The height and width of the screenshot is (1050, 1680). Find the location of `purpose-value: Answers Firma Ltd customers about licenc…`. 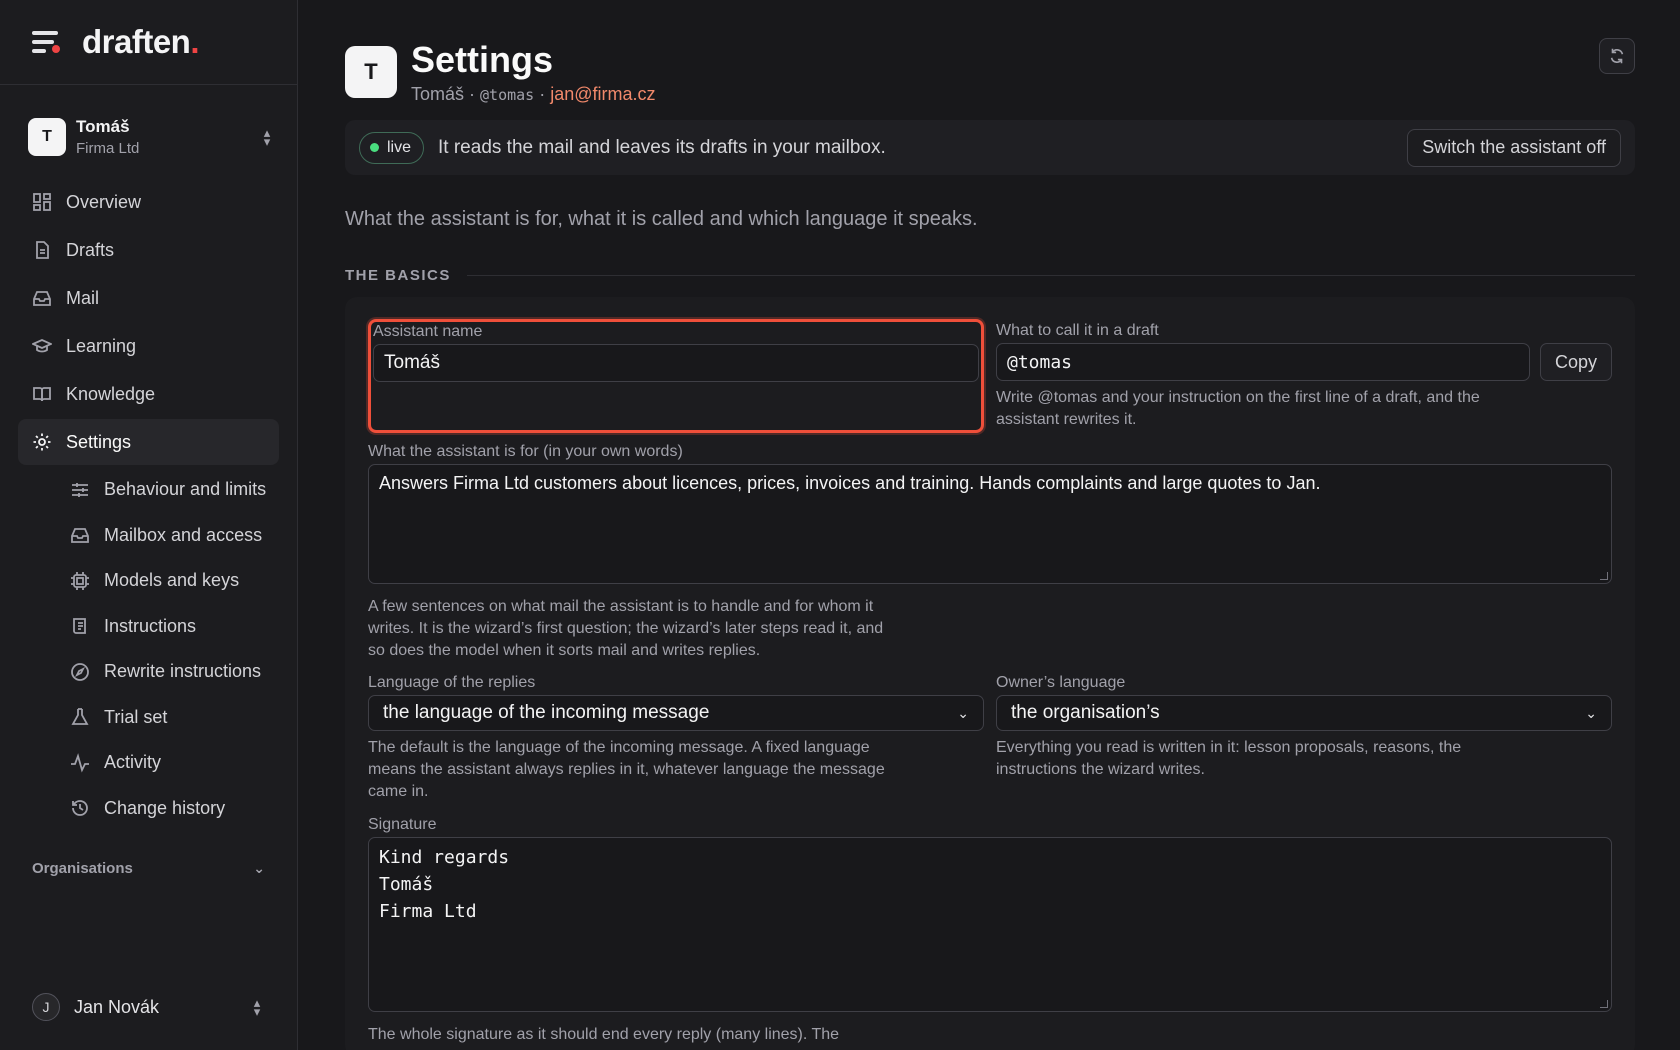

purpose-value: Answers Firma Ltd customers about licenc… is located at coordinates (850, 483).